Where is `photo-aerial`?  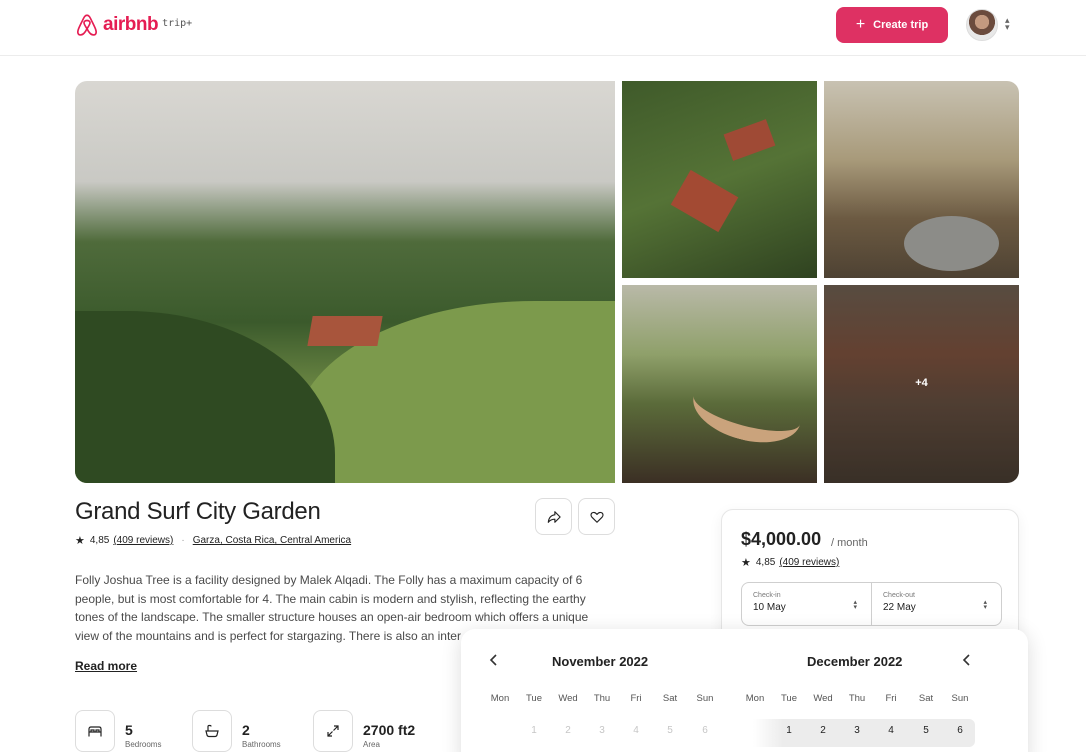
photo-aerial is located at coordinates (719, 179).